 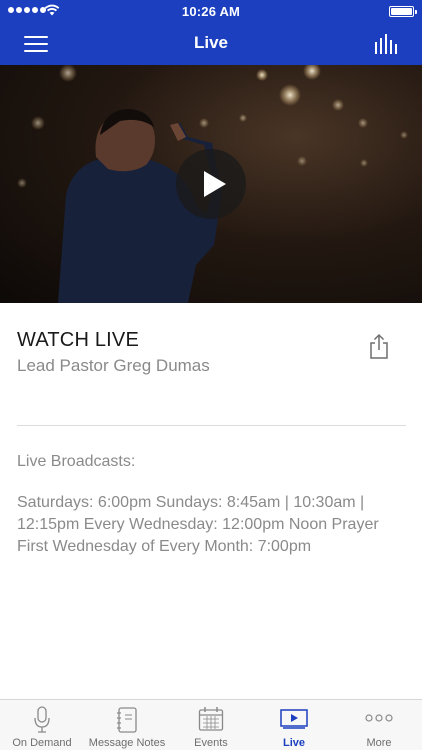 What do you see at coordinates (379, 346) in the screenshot?
I see `share-icon` at bounding box center [379, 346].